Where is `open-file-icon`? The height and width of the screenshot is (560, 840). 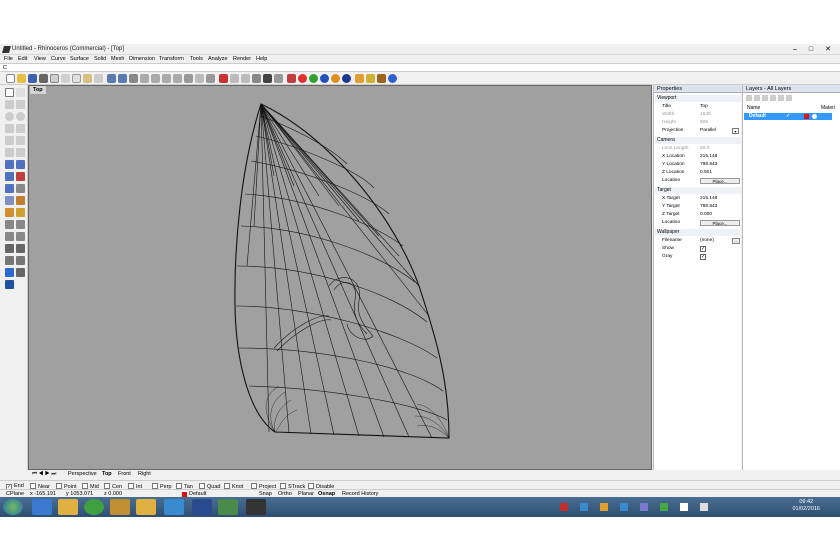 open-file-icon is located at coordinates (21, 78).